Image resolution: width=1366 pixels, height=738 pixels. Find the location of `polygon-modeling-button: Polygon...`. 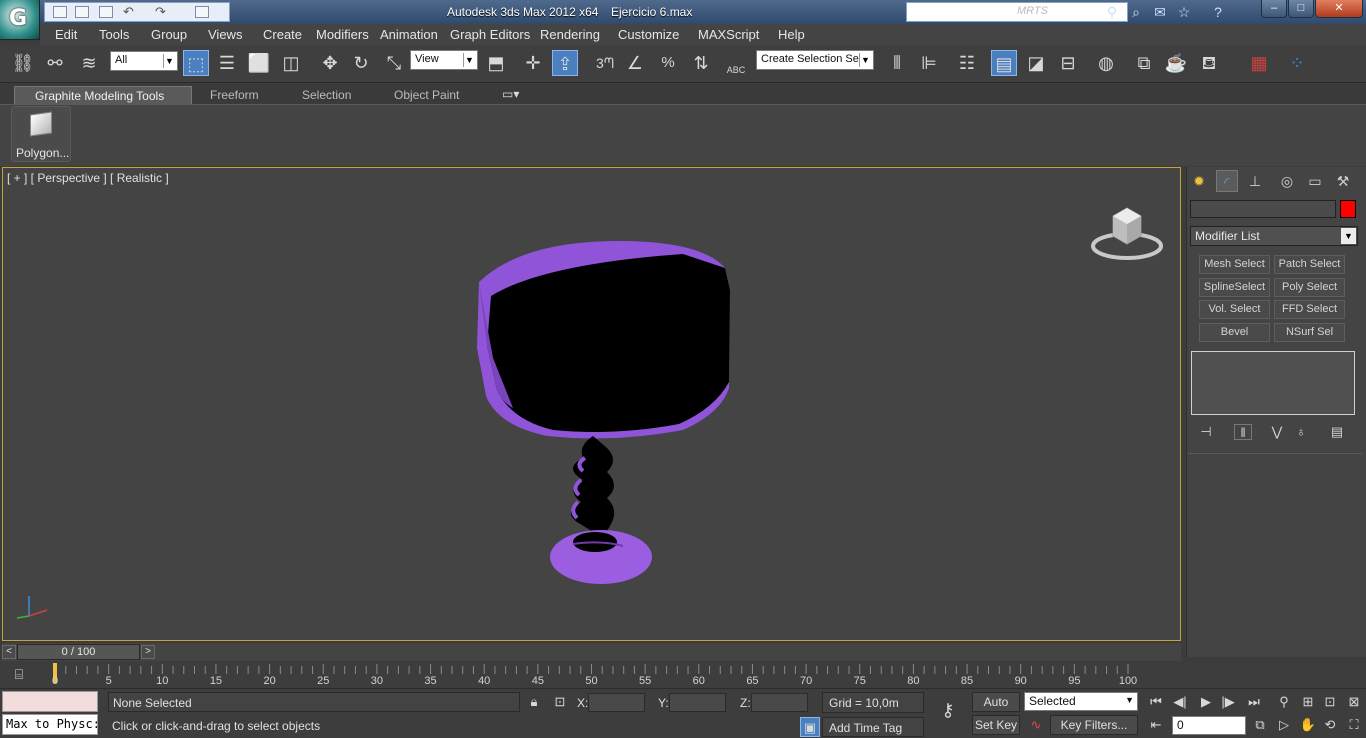

polygon-modeling-button: Polygon... is located at coordinates (41, 134).